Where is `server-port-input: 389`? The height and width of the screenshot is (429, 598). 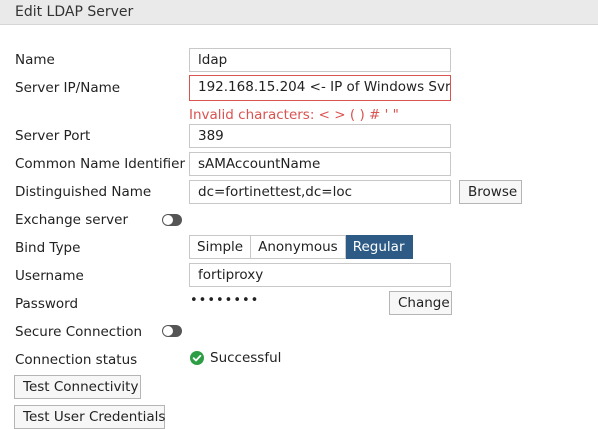 server-port-input: 389 is located at coordinates (320, 136).